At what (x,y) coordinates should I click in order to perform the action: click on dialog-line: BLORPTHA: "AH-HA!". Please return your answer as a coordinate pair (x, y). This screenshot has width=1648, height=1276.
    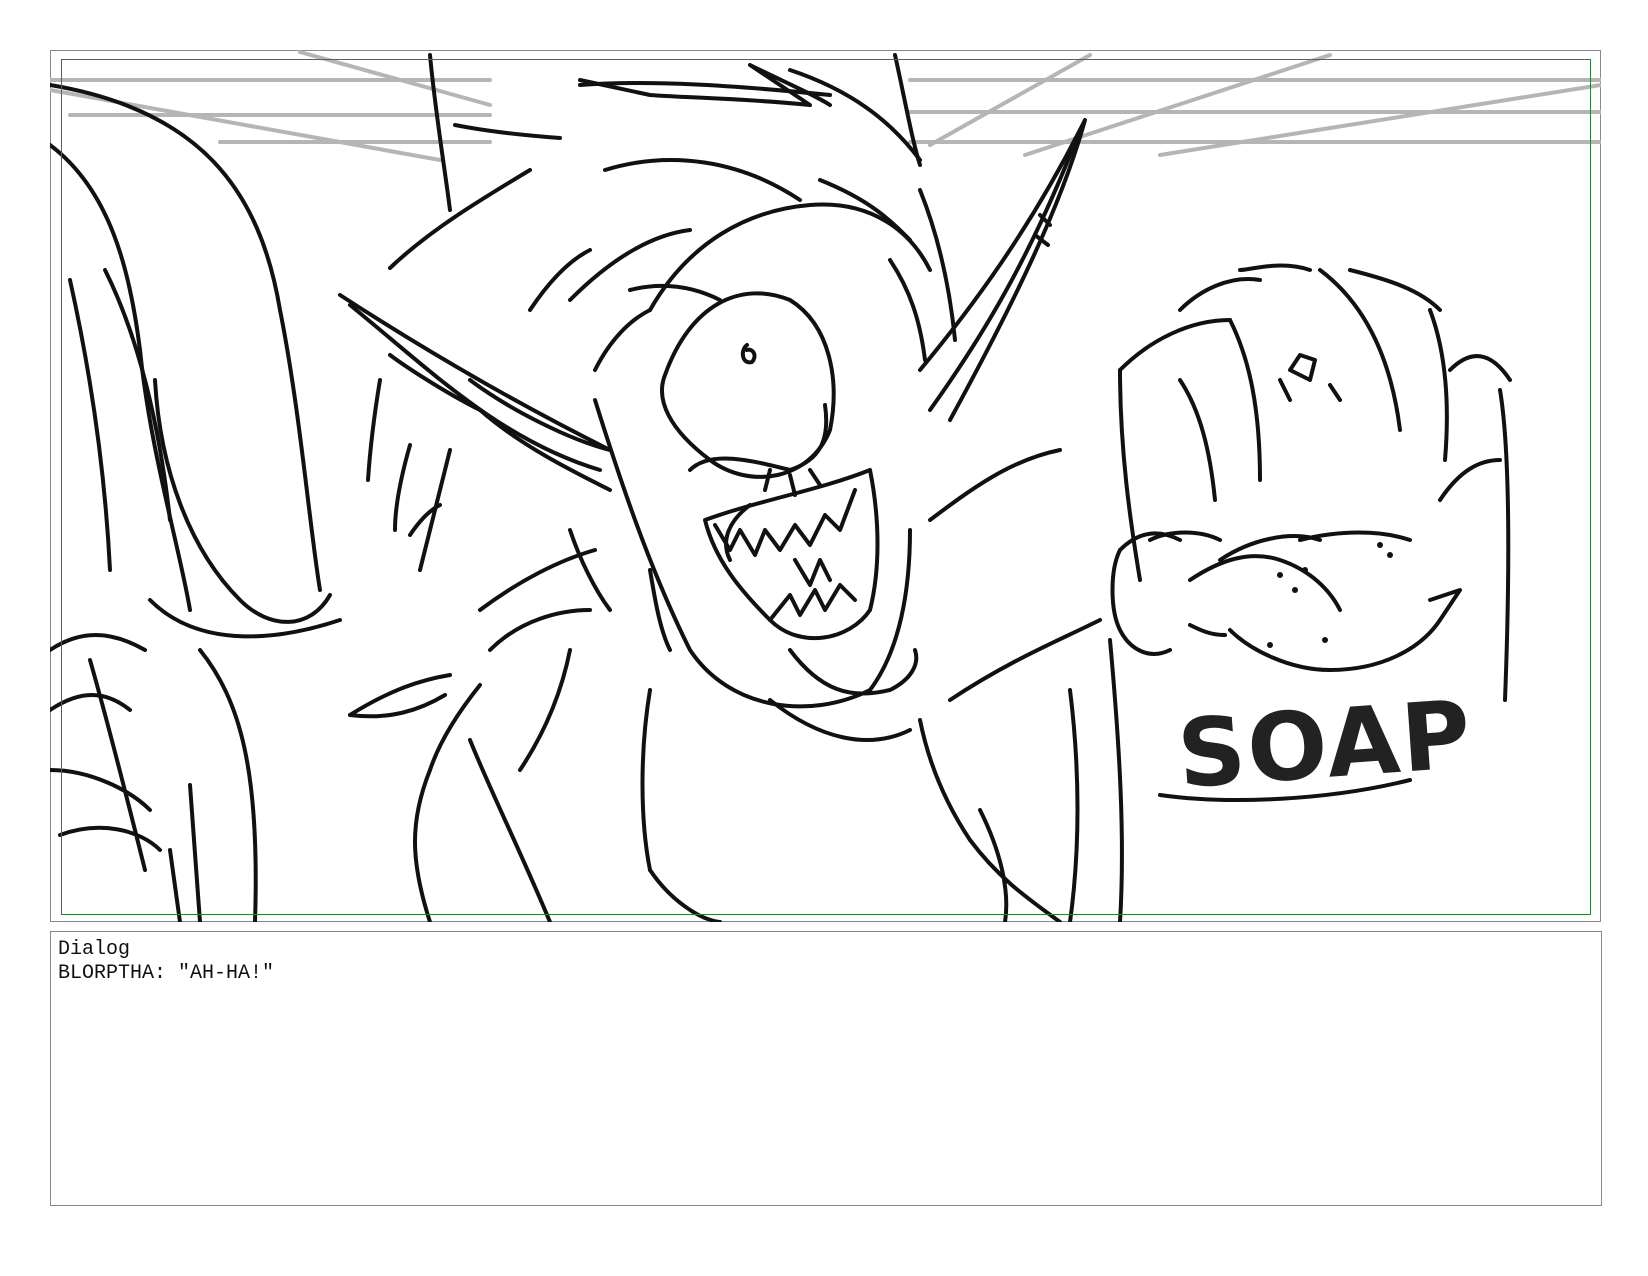
    Looking at the image, I should click on (166, 973).